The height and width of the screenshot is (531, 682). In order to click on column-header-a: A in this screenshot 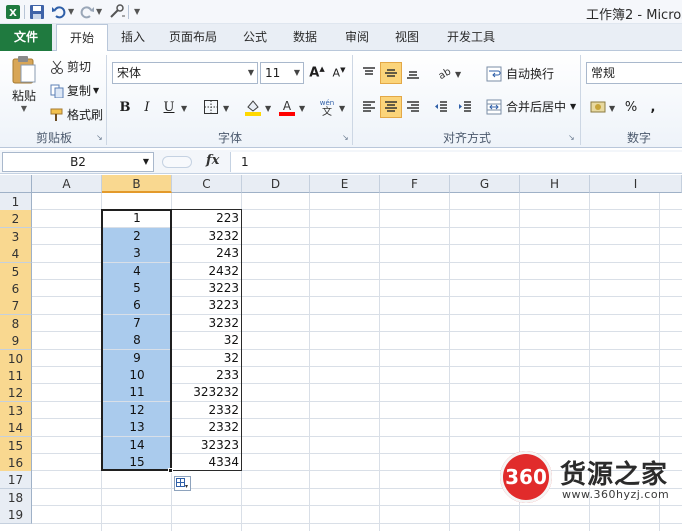, I will do `click(67, 184)`.